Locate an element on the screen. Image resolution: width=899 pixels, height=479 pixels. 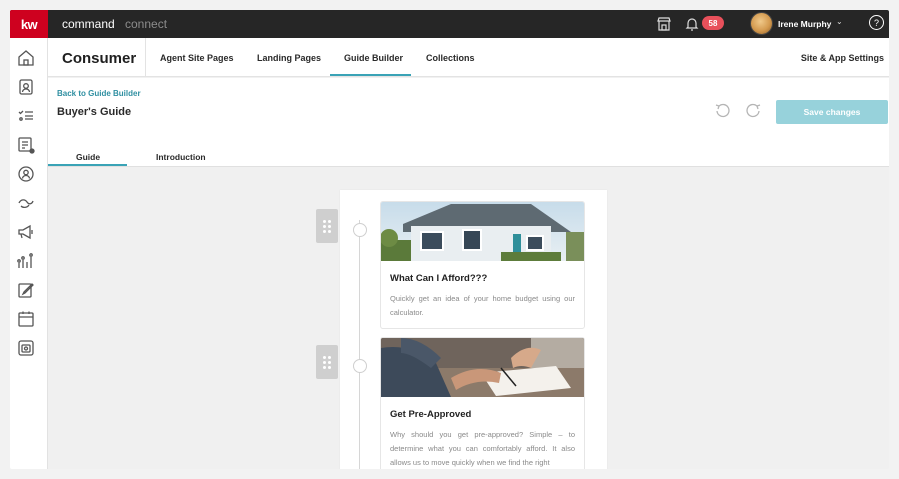
tab-collections: Collections is located at coordinates (450, 58).